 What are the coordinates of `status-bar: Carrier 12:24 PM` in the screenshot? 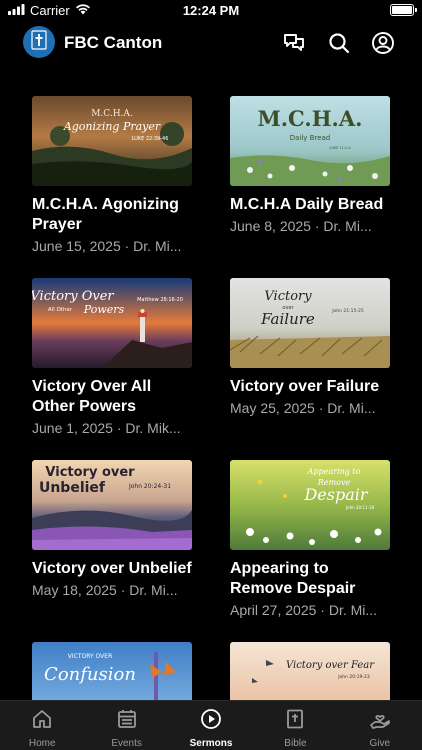 It's located at (211, 11).